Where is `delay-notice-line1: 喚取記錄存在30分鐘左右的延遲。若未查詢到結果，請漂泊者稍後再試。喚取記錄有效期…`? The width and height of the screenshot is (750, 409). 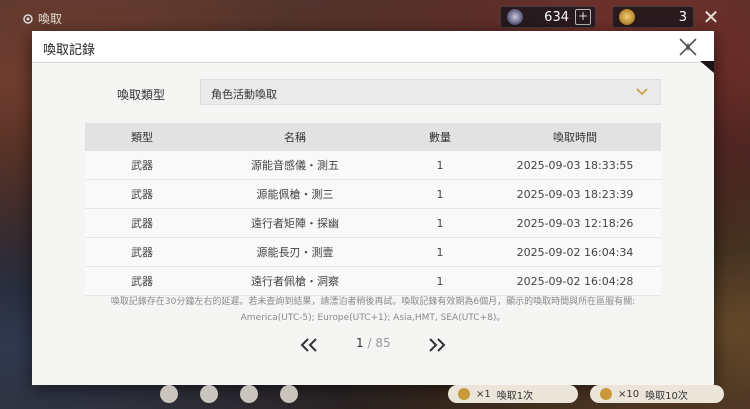
delay-notice-line1: 喚取記錄存在30分鐘左右的延遲。若未查詢到結果，請漂泊者稍後再試。喚取記錄有效期… is located at coordinates (373, 302).